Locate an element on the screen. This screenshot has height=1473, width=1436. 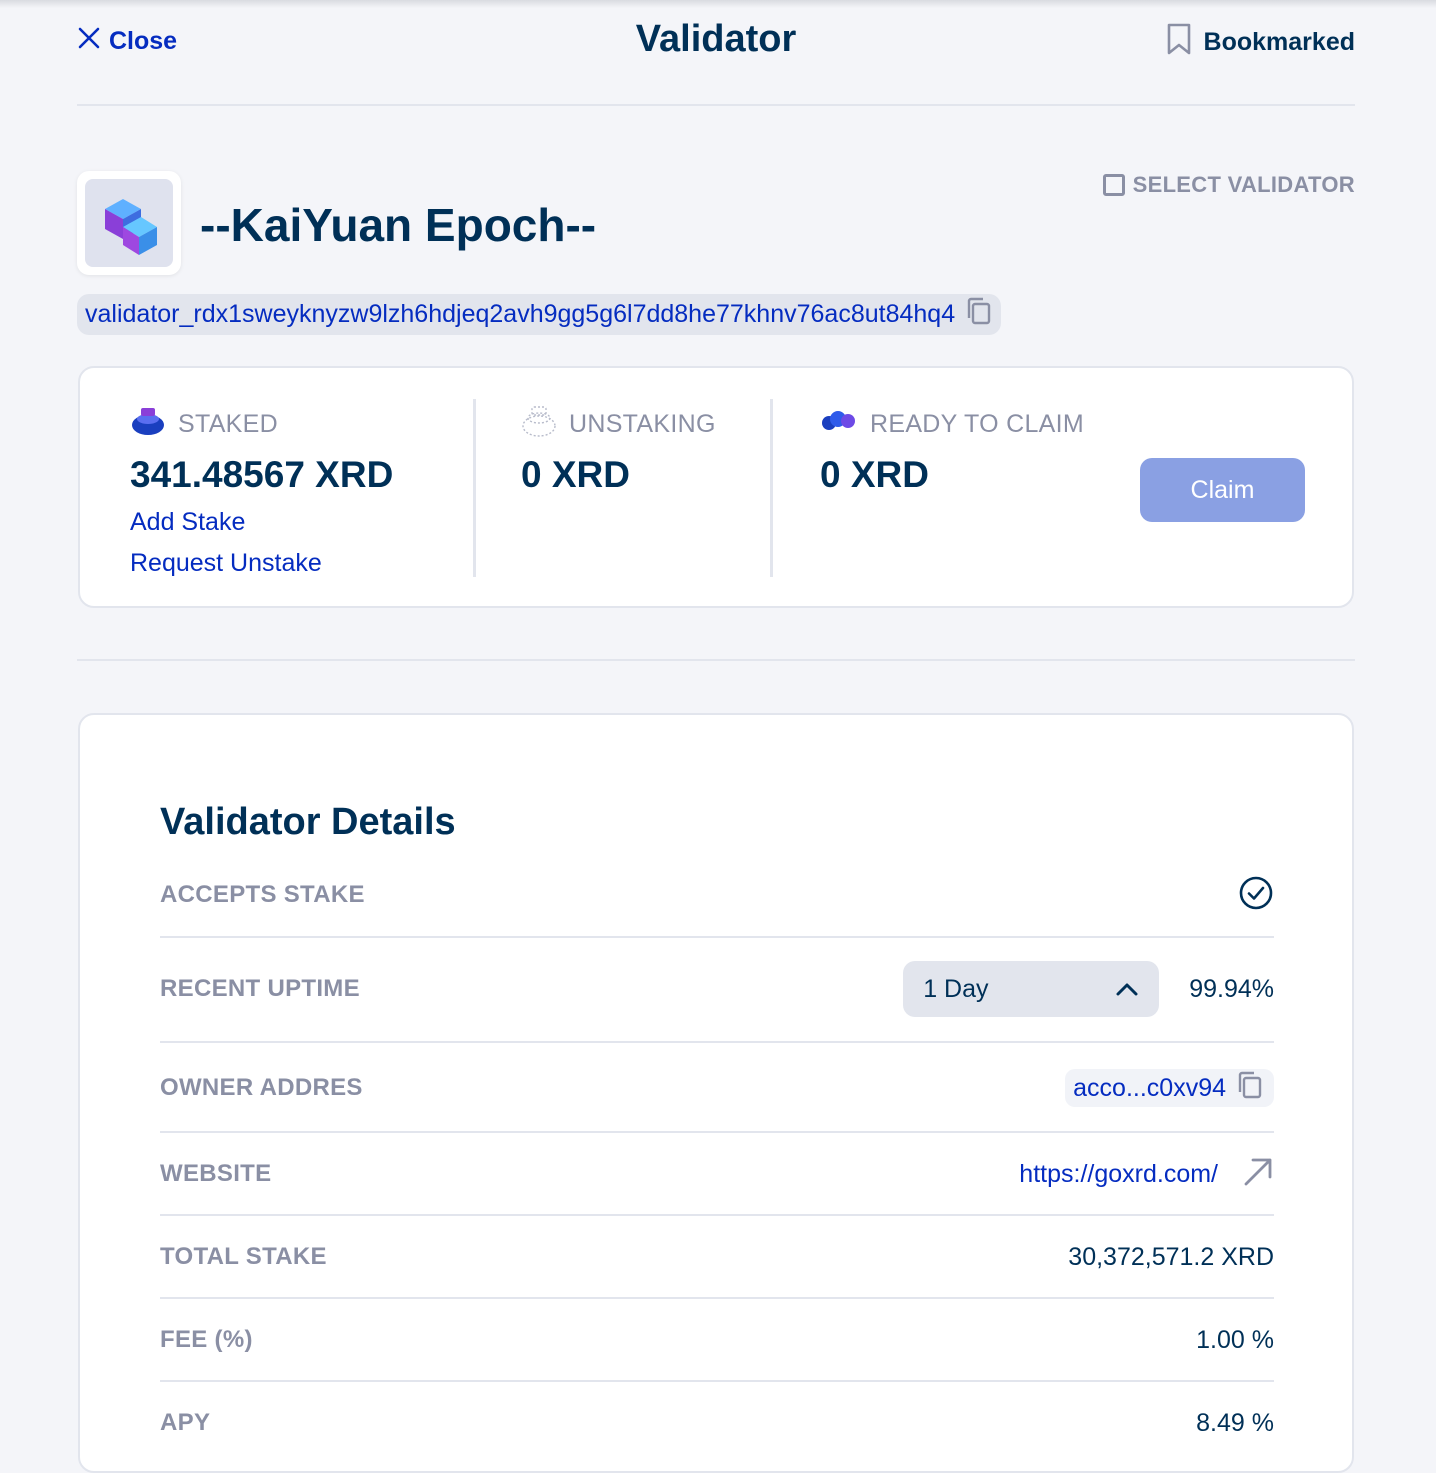
total-stake-label: TOTAL STAKE is located at coordinates (243, 1256).